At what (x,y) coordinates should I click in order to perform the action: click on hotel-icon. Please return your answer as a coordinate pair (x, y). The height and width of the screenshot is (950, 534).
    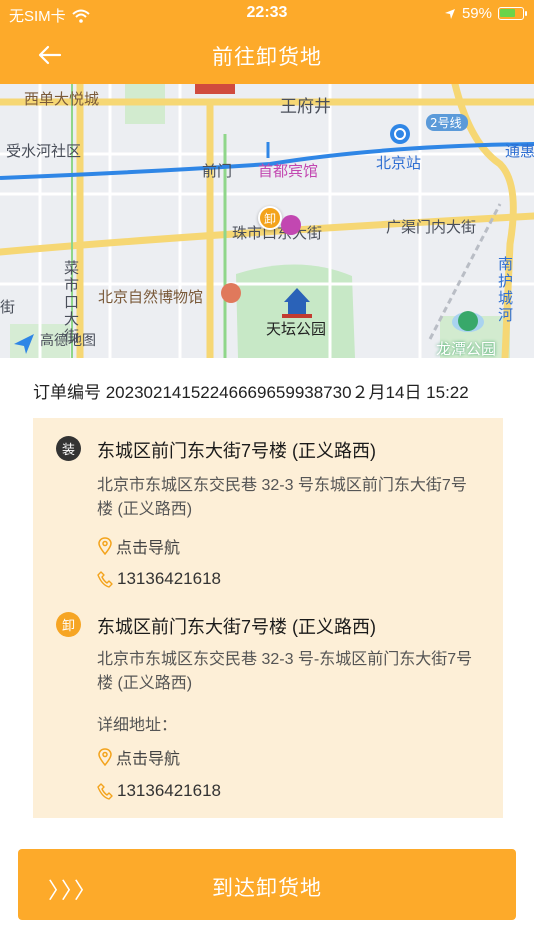
    Looking at the image, I should click on (291, 225).